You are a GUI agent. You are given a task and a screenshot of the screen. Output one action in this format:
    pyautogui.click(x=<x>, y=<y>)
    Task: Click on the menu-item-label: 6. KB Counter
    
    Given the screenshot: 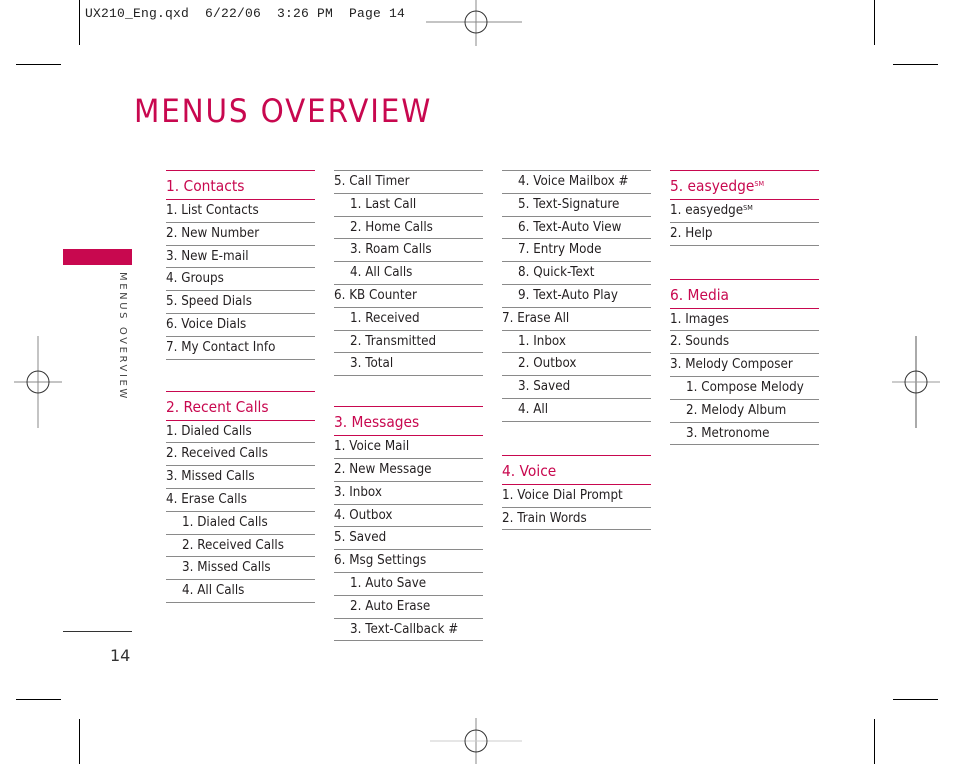 What is the action you would take?
    pyautogui.click(x=375, y=295)
    